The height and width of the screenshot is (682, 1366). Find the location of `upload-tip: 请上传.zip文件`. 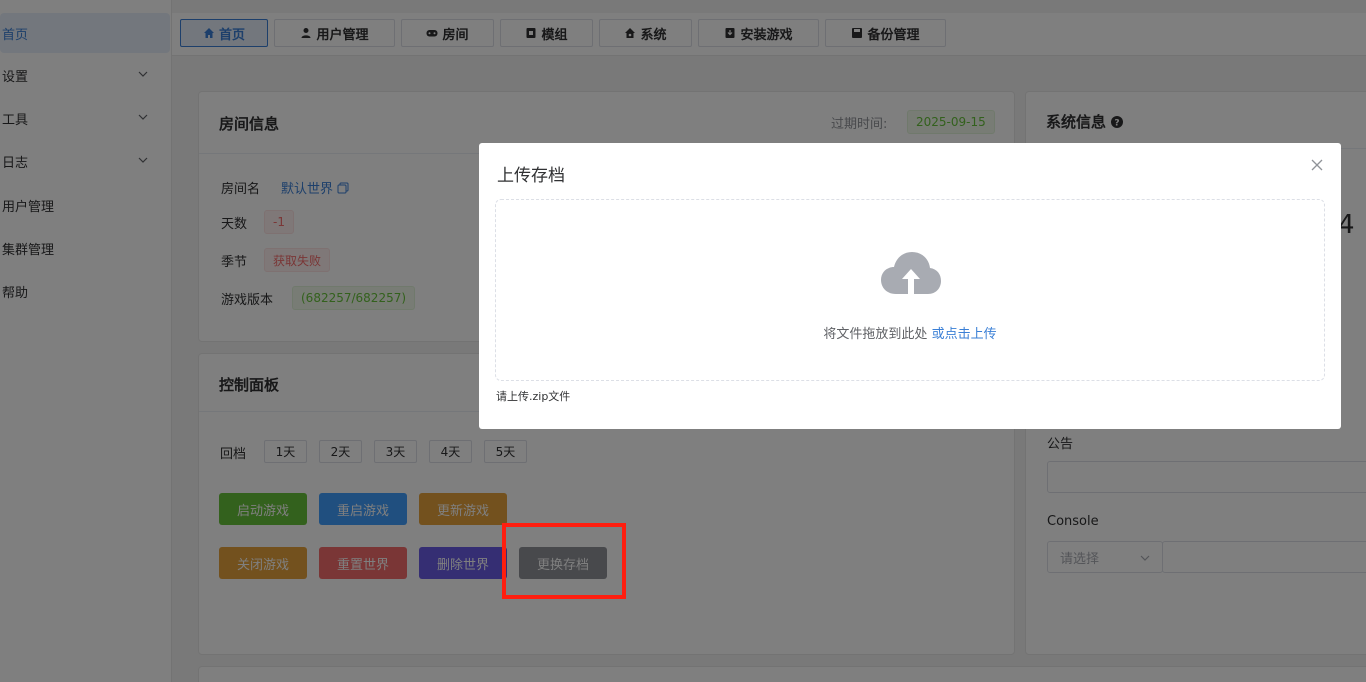

upload-tip: 请上传.zip文件 is located at coordinates (533, 396).